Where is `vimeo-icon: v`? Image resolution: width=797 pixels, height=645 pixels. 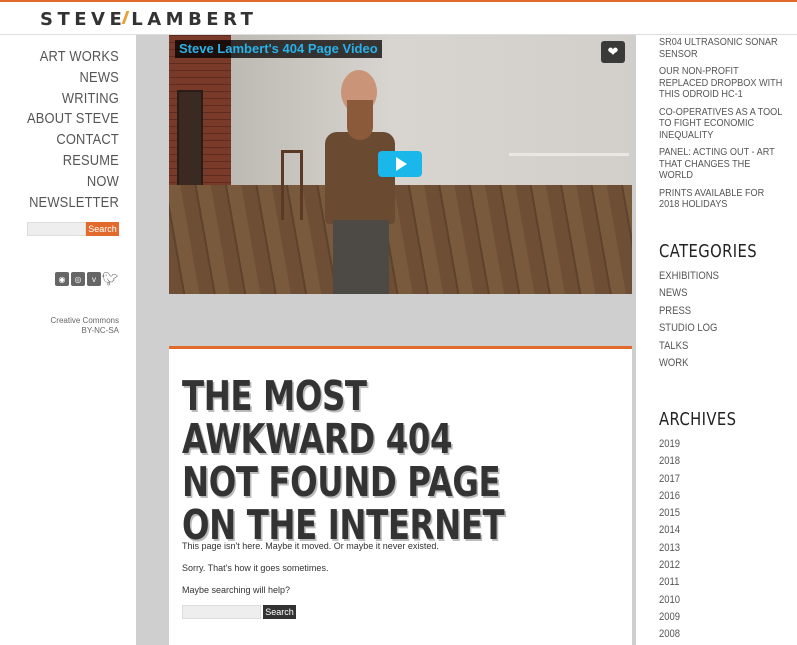 vimeo-icon: v is located at coordinates (94, 279).